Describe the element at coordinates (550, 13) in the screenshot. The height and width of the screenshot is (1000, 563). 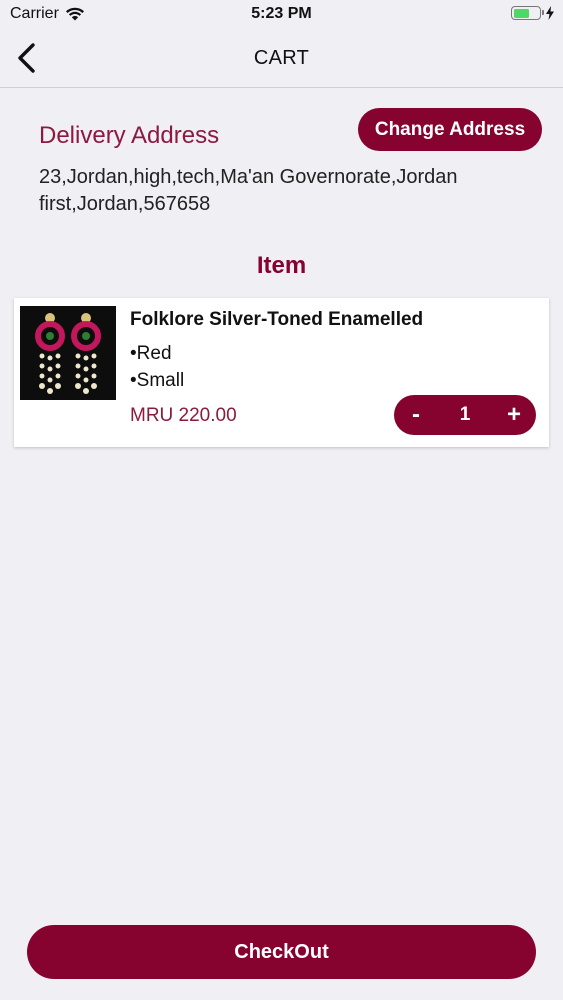
I see `bolt-icon` at that location.